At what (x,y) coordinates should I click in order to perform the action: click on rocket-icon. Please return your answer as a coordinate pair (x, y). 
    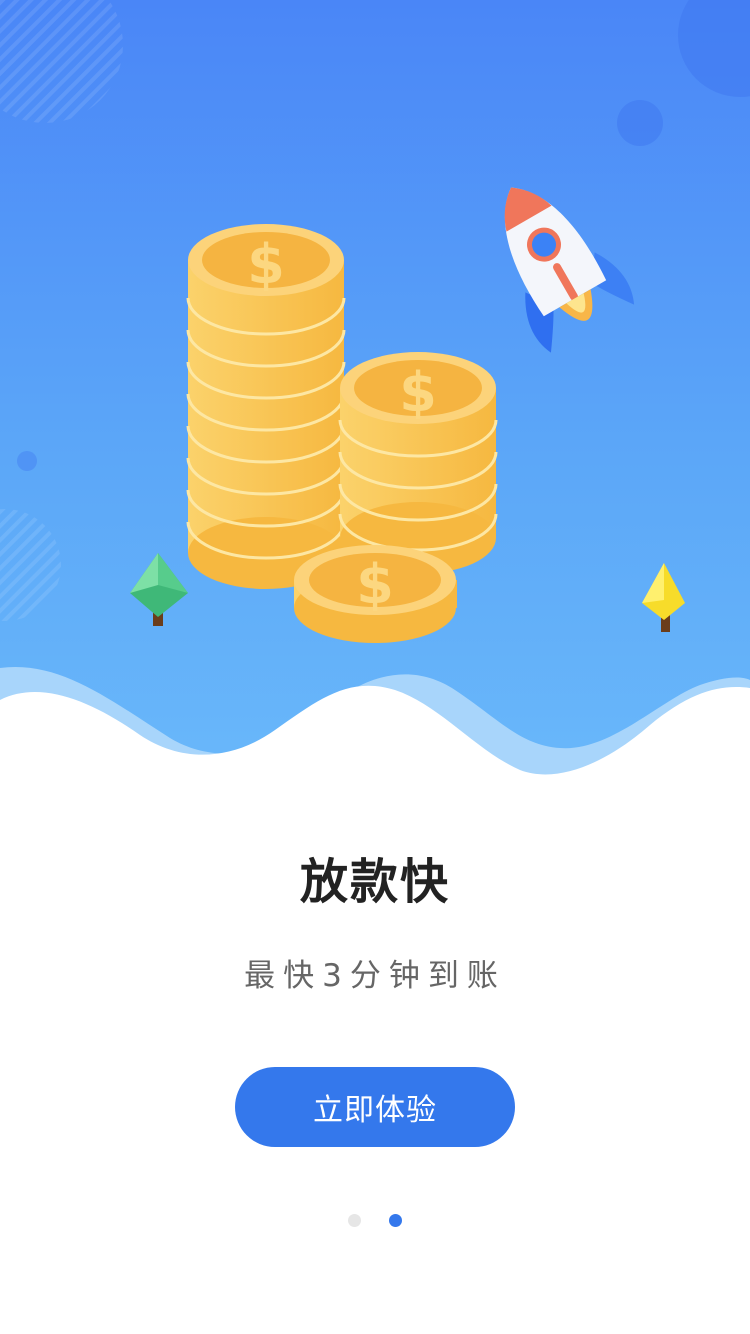
    Looking at the image, I should click on (569, 270).